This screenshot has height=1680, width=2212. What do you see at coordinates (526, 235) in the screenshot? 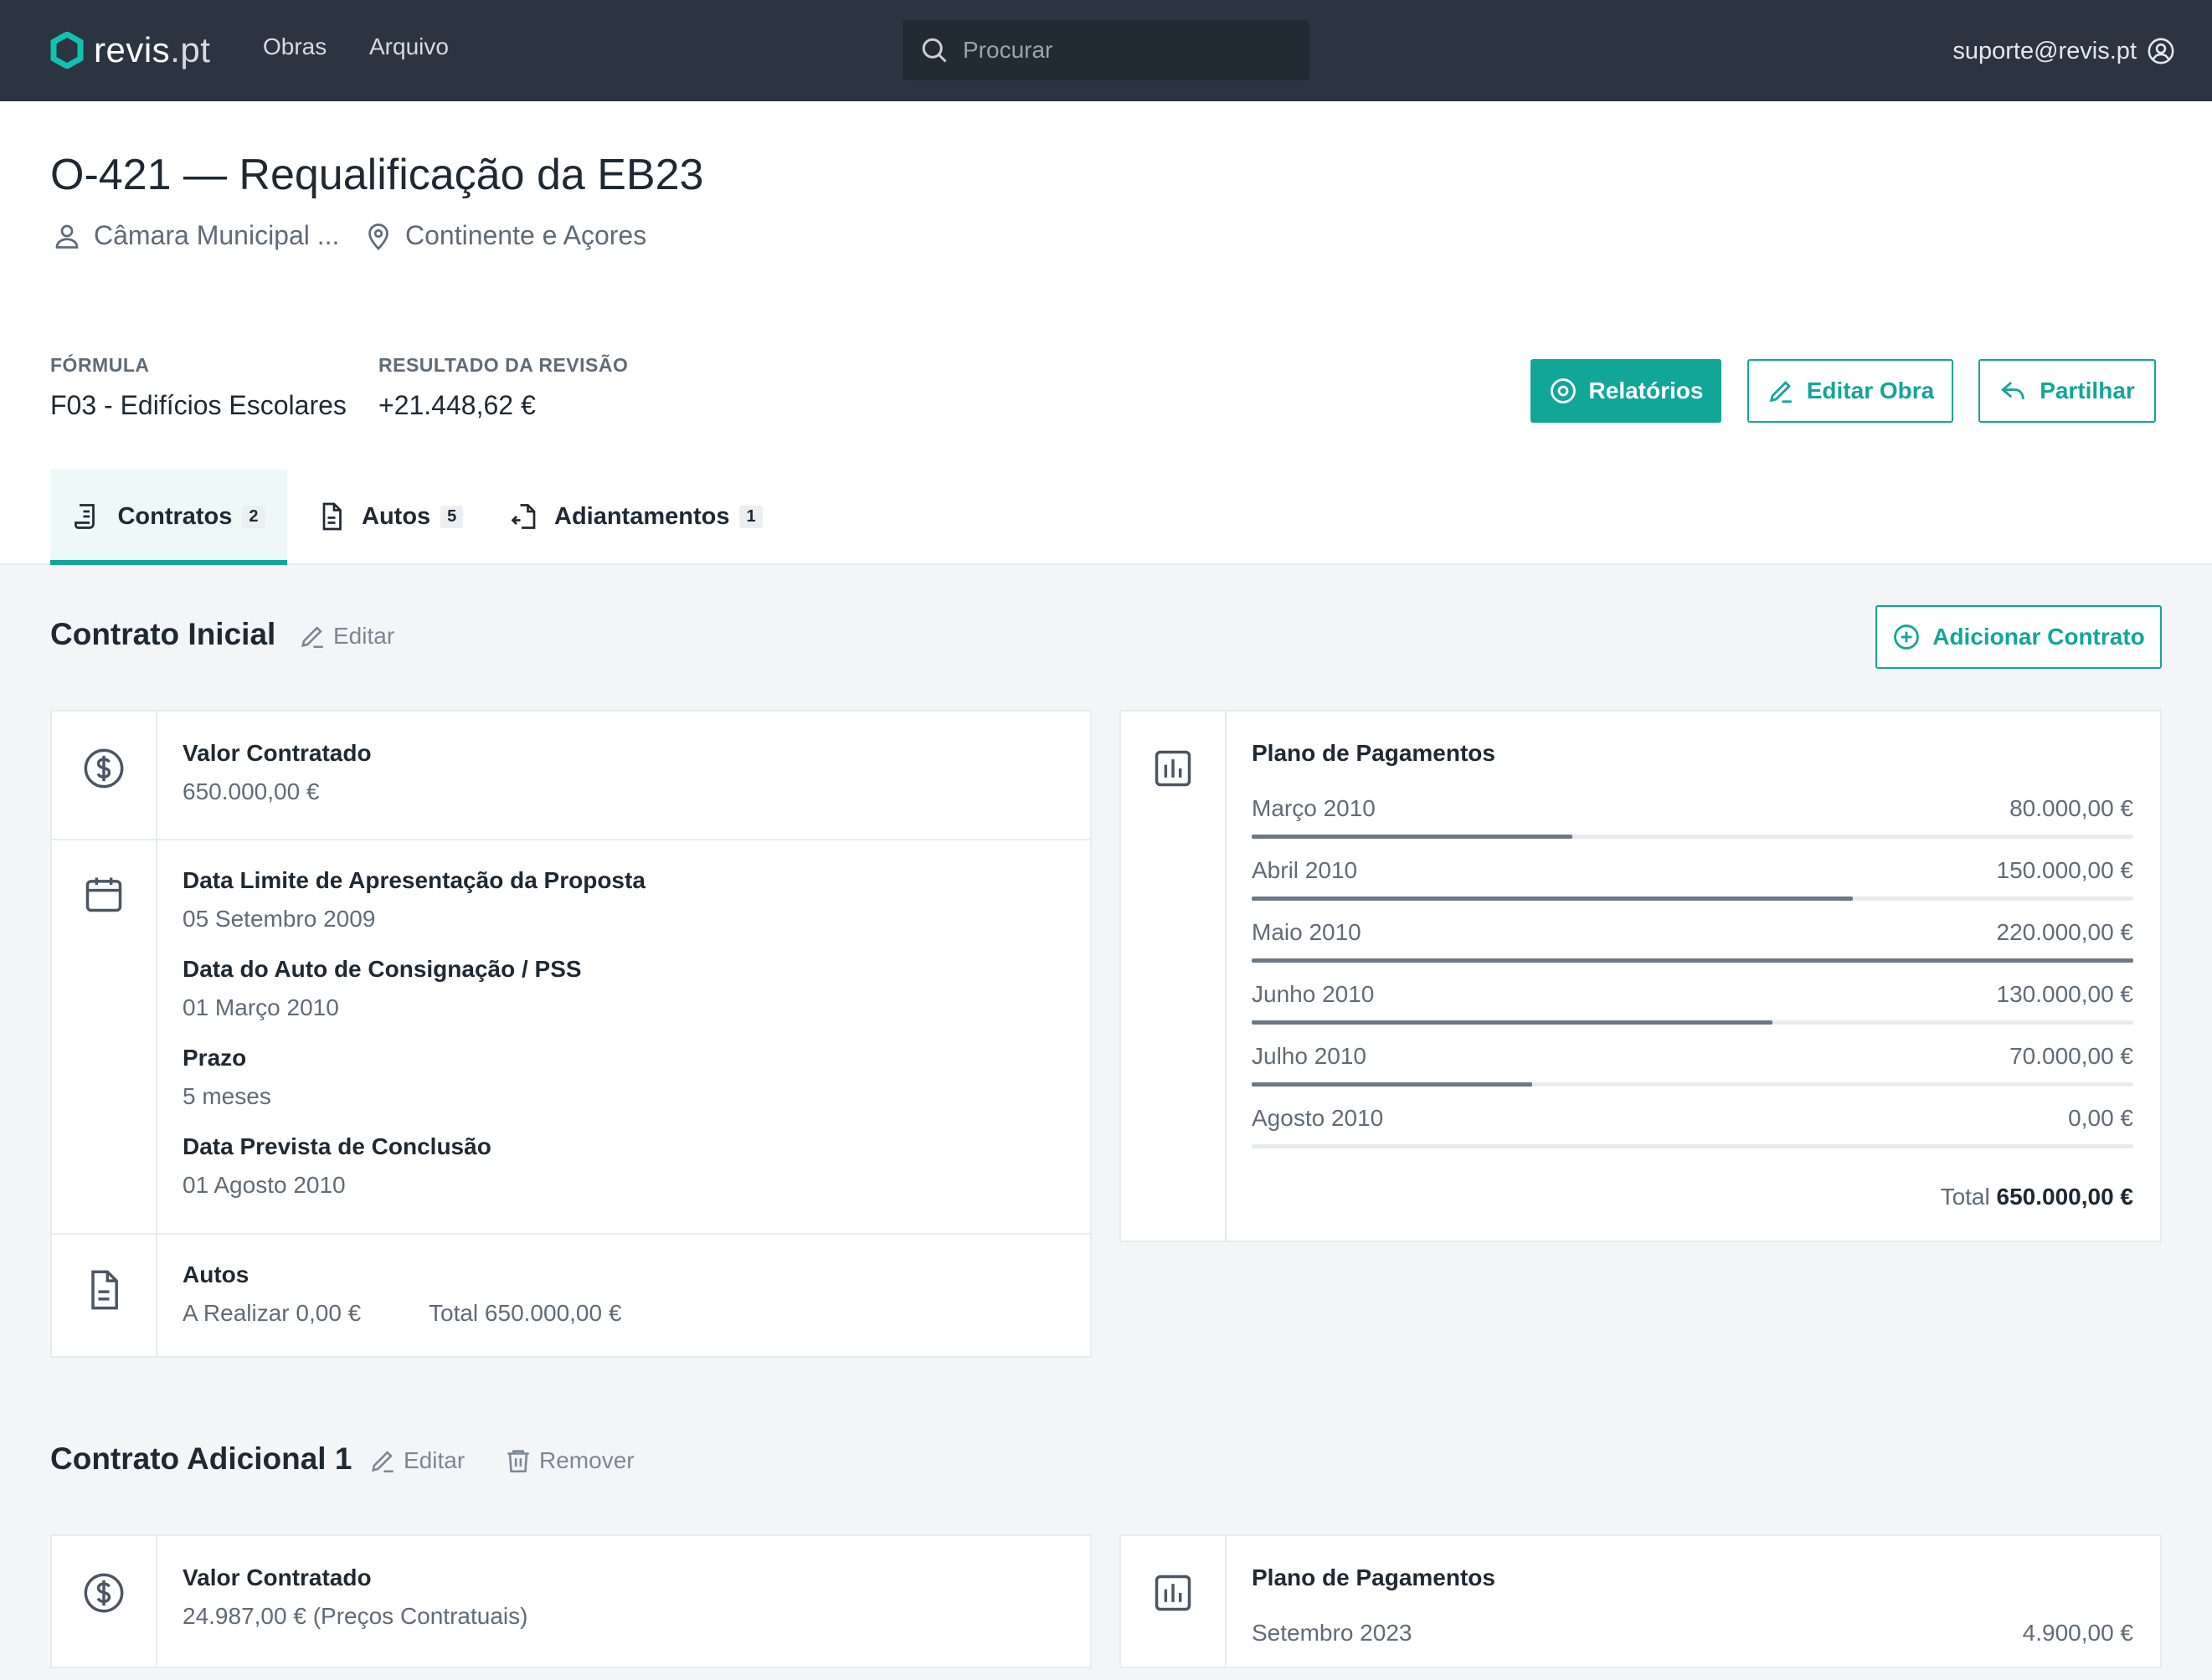
I see `region-name: Continente e Açores` at bounding box center [526, 235].